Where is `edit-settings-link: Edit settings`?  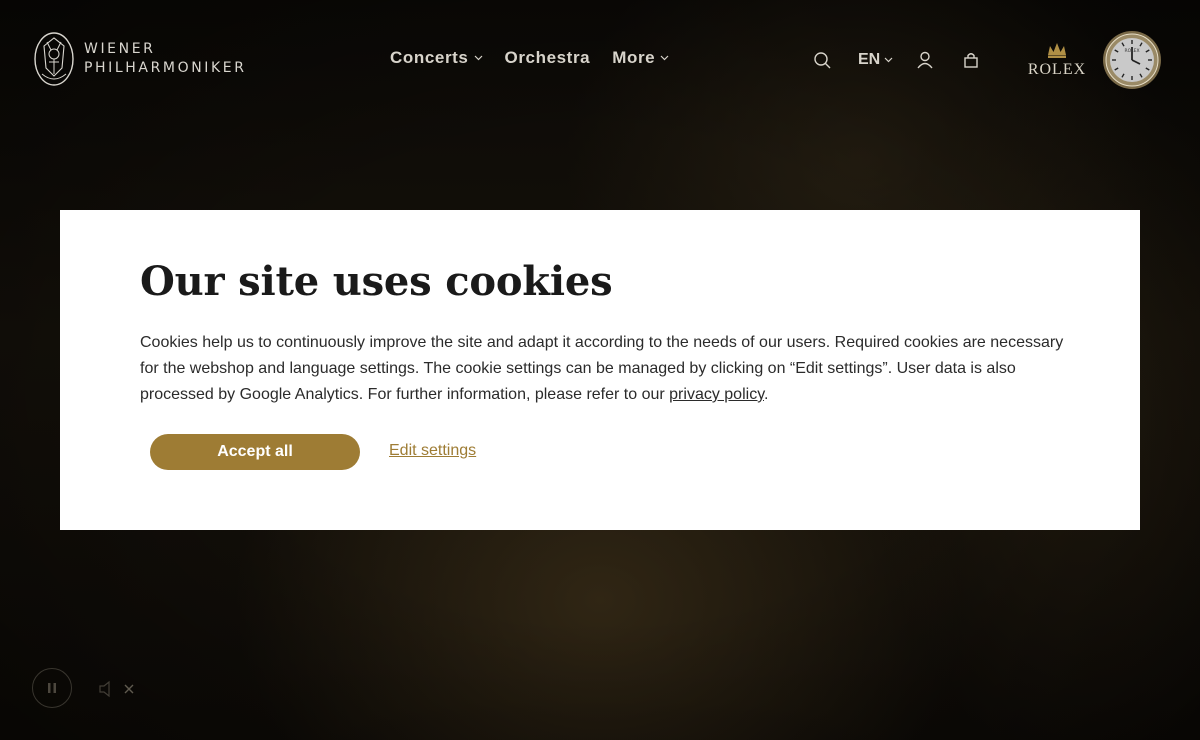 edit-settings-link: Edit settings is located at coordinates (432, 451).